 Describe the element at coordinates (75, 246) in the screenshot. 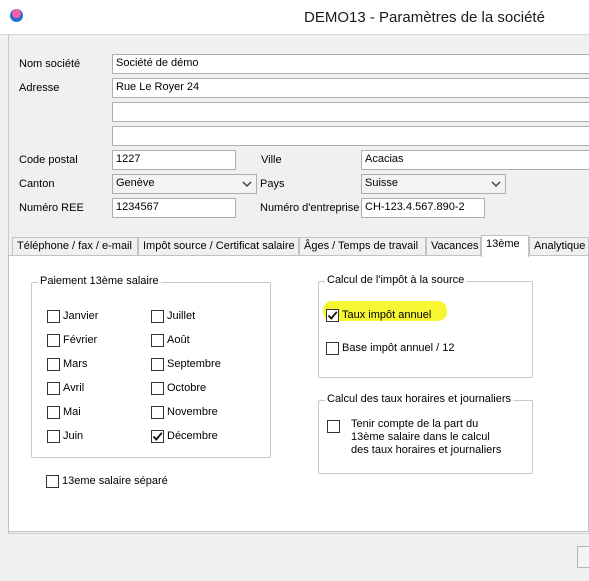

I see `tab-telephone: Téléphone / fax / e-mail` at that location.